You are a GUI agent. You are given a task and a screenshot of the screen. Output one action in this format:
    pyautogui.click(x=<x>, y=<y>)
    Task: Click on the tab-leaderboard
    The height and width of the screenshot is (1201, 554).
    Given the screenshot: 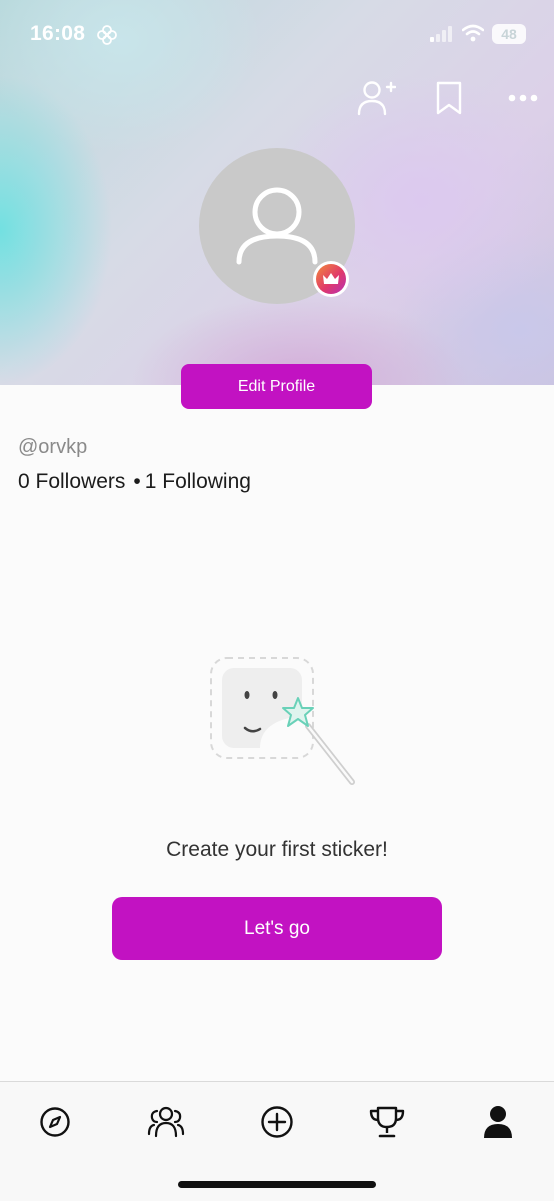 What is the action you would take?
    pyautogui.click(x=387, y=1122)
    